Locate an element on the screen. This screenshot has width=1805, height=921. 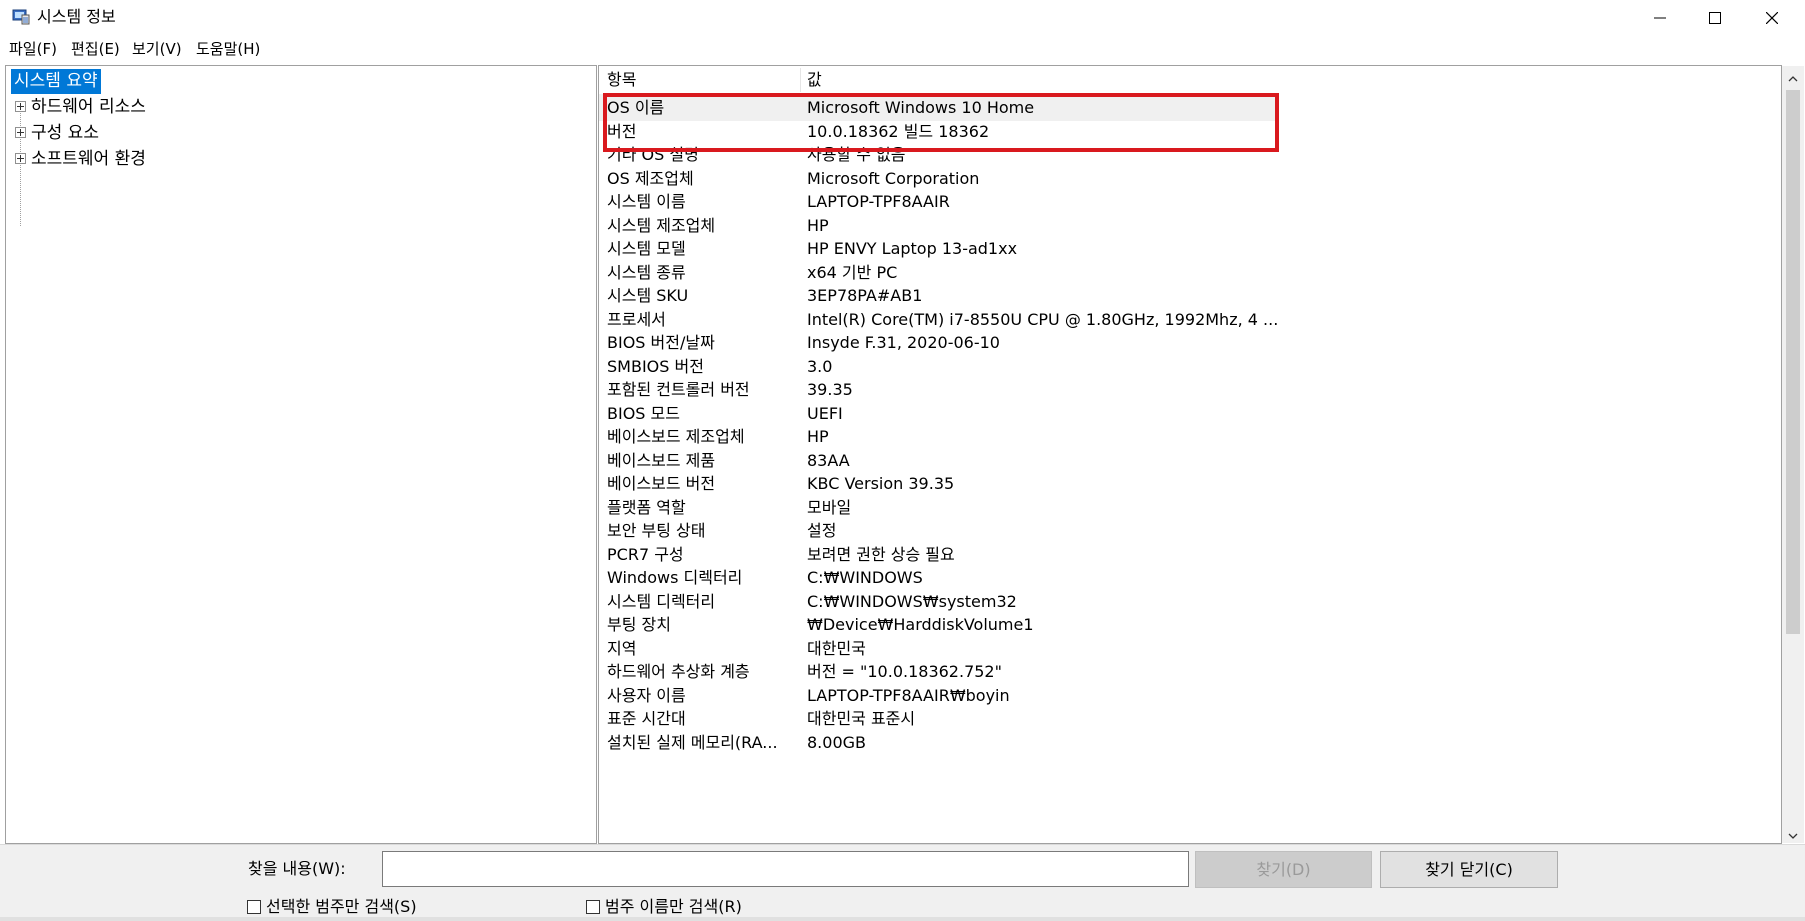
tree-item-system-summary: 시스템 요약 is located at coordinates (56, 81).